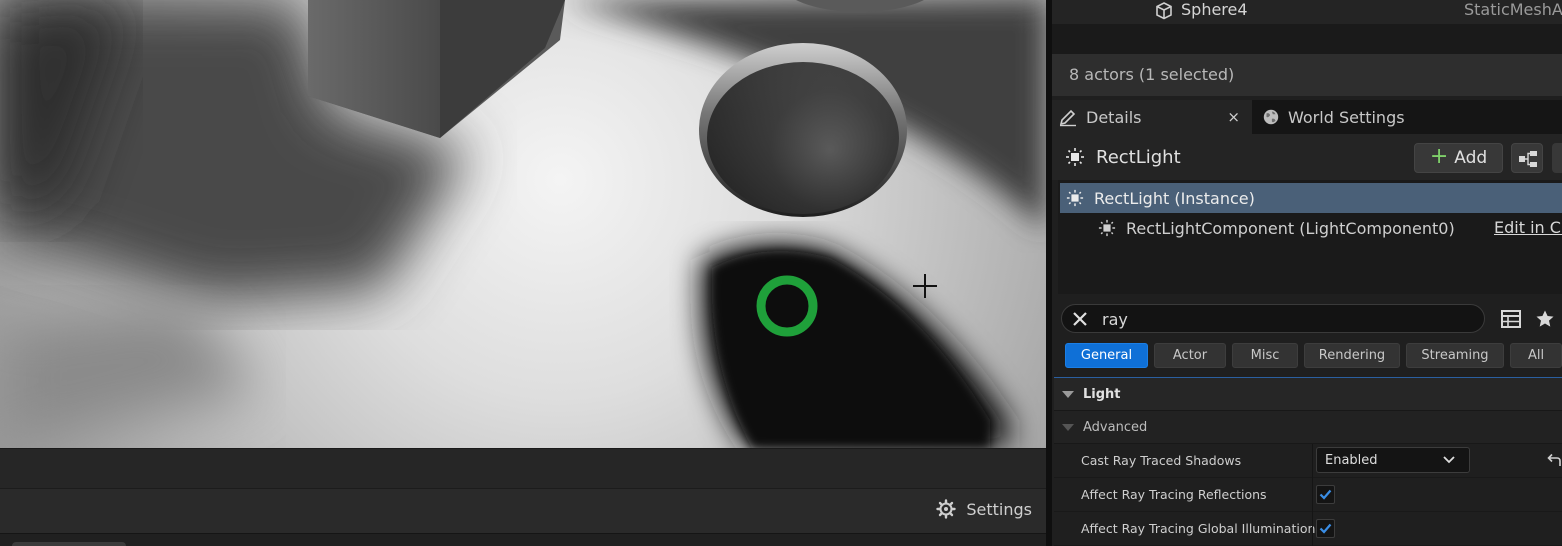  Describe the element at coordinates (1449, 460) in the screenshot. I see `chevron-down-icon` at that location.